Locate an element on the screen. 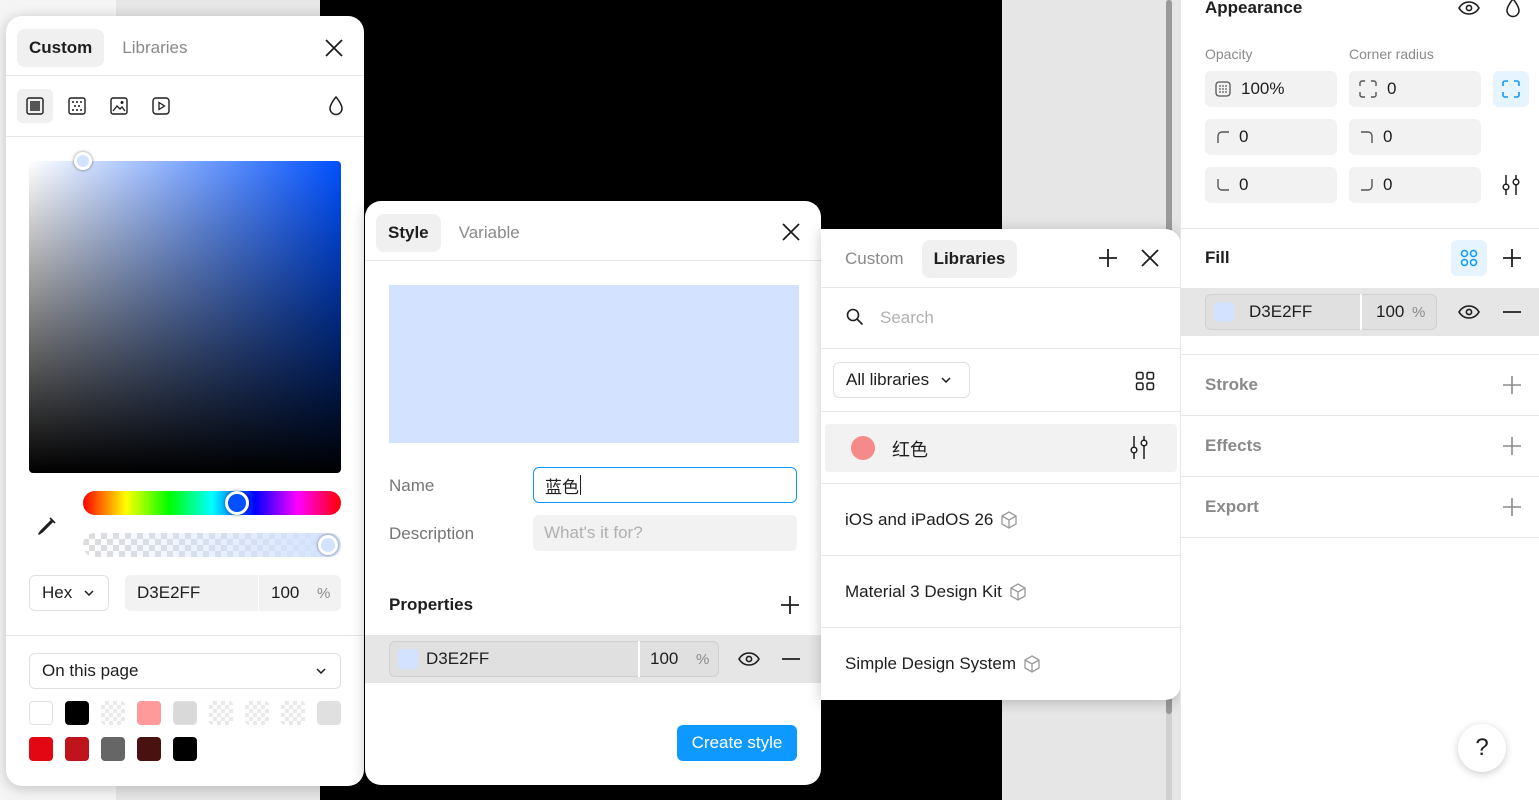 The image size is (1539, 800). styles-grid-icon is located at coordinates (1469, 258).